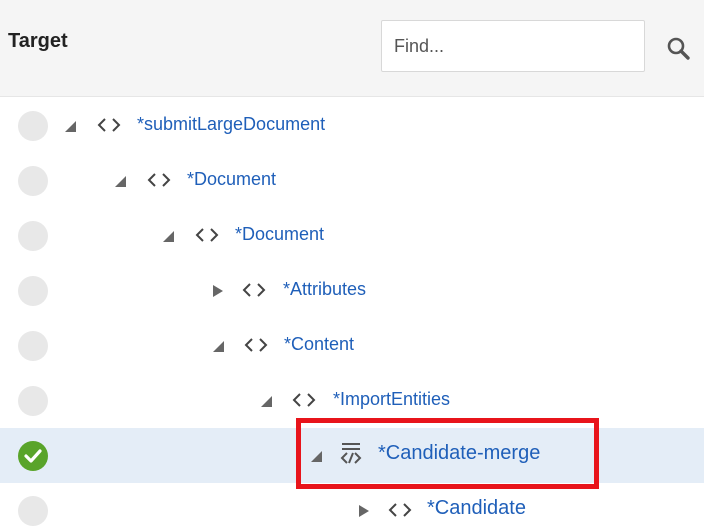 Image resolution: width=704 pixels, height=532 pixels. I want to click on tree-row-document-inner: *Document, so click(352, 235).